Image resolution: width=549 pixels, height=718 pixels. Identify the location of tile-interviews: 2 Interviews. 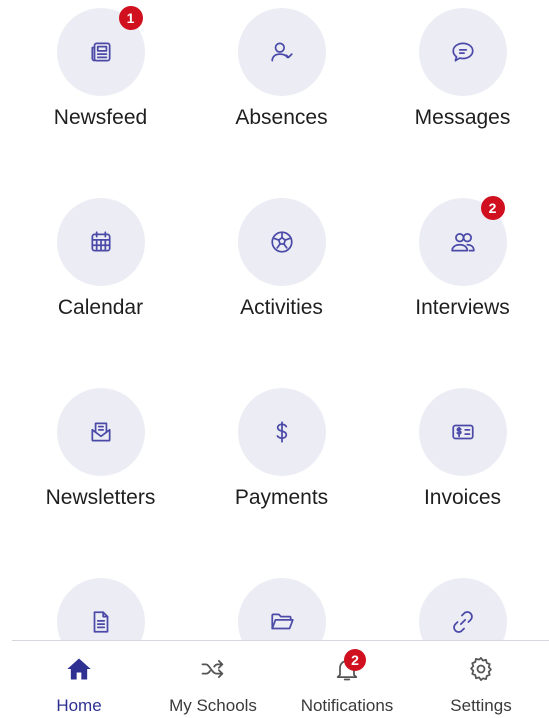
(460, 280).